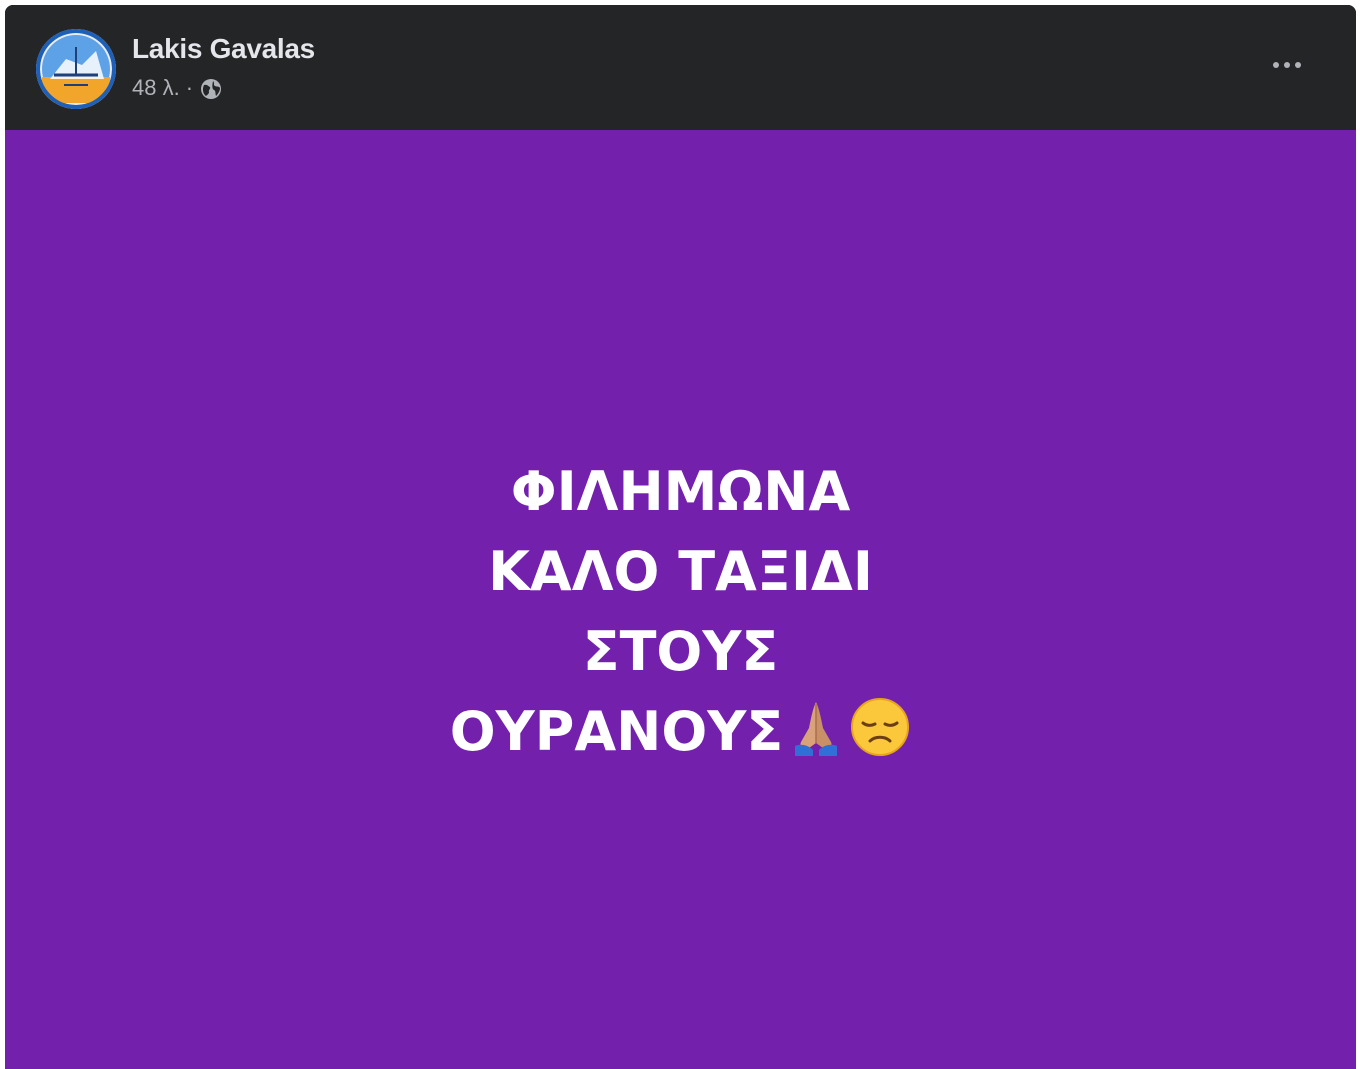 The width and height of the screenshot is (1360, 1069). I want to click on more-options-icon, so click(1276, 65).